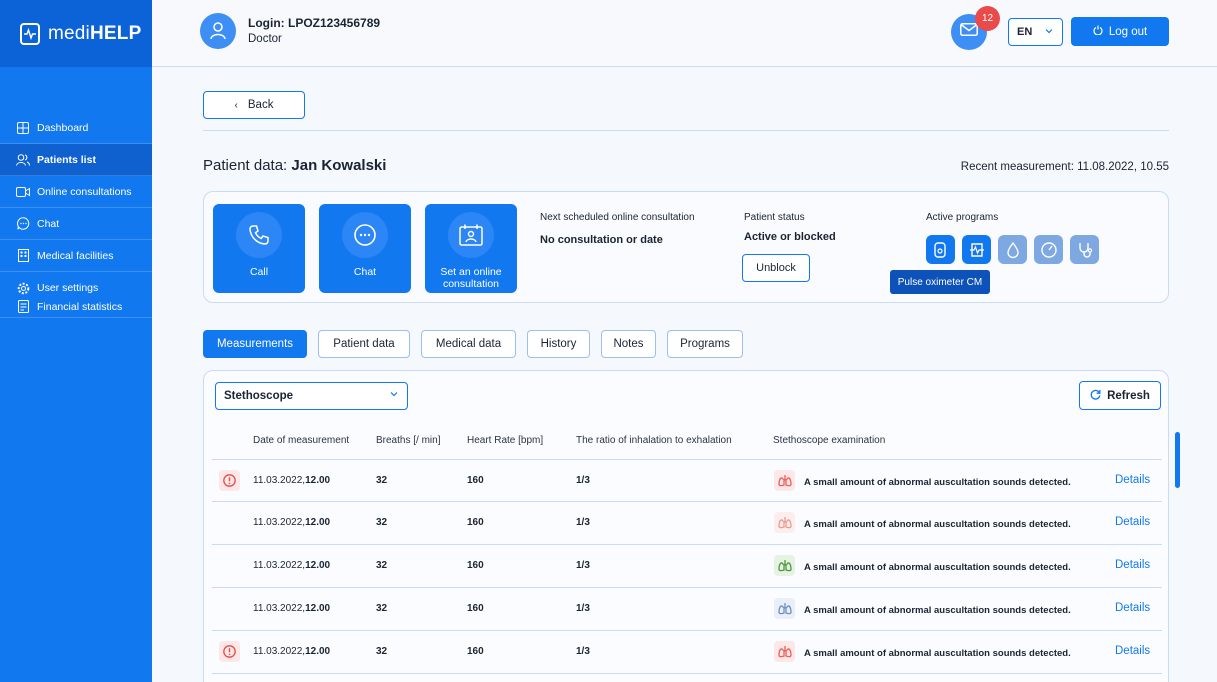 This screenshot has width=1217, height=682. Describe the element at coordinates (1064, 167) in the screenshot. I see `recent-measurement: Recent measurement: 11.08.2022, 10.55` at that location.